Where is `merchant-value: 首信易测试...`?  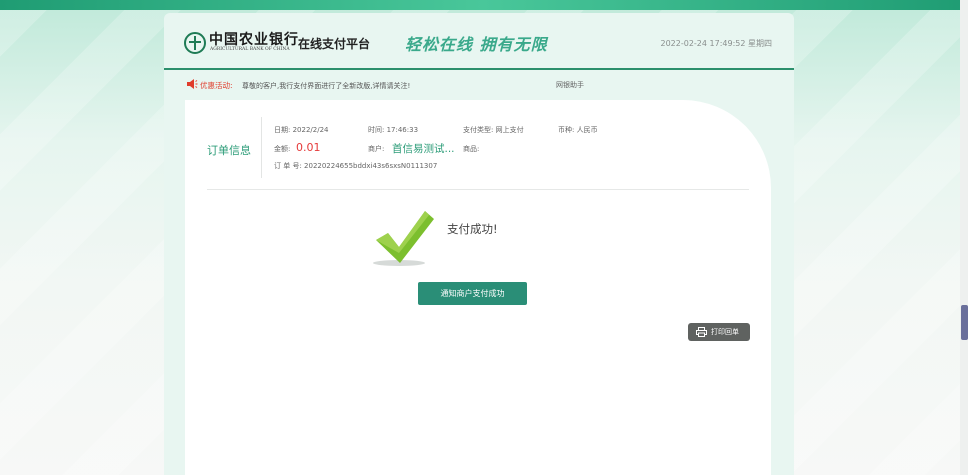
merchant-value: 首信易测试... is located at coordinates (423, 149).